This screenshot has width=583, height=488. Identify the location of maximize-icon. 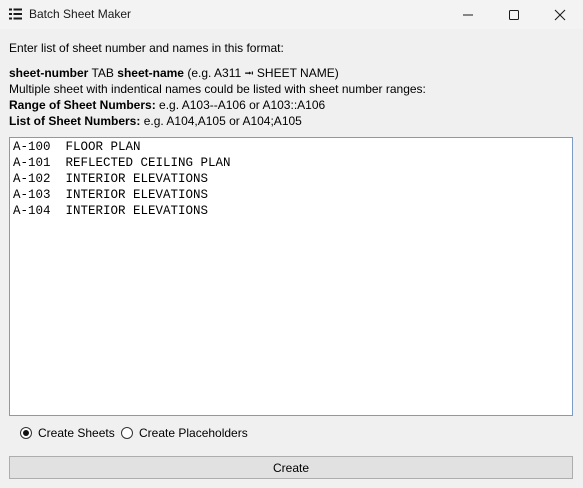
(514, 14).